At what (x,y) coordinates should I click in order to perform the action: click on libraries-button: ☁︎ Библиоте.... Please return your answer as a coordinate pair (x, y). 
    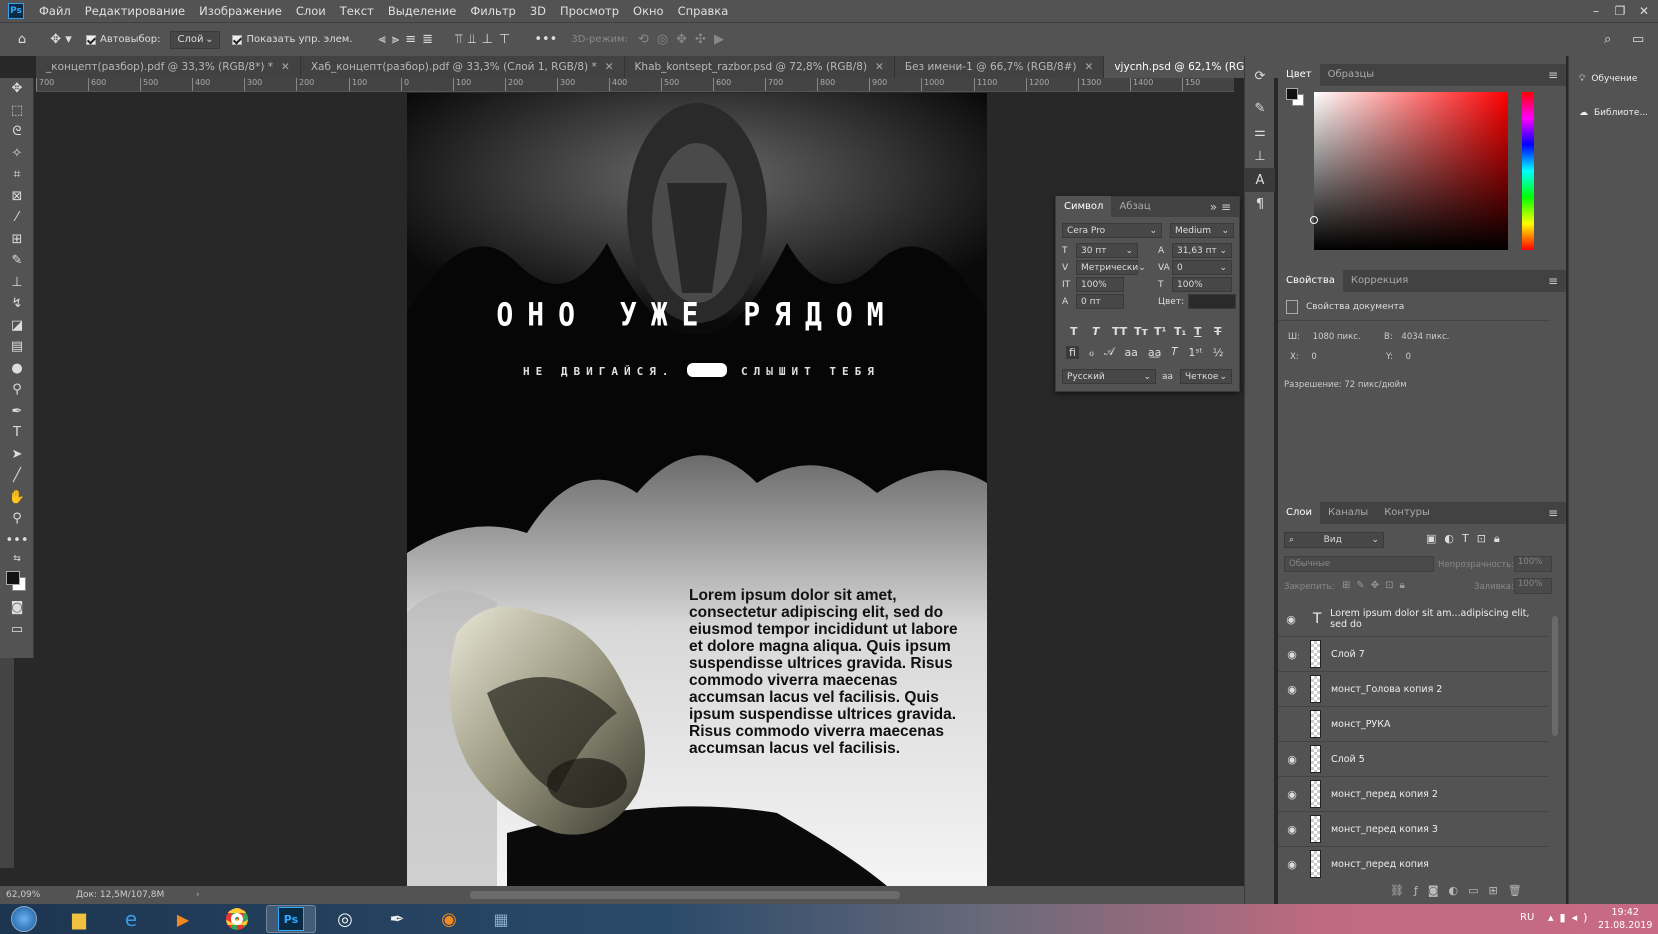
    Looking at the image, I should click on (1613, 113).